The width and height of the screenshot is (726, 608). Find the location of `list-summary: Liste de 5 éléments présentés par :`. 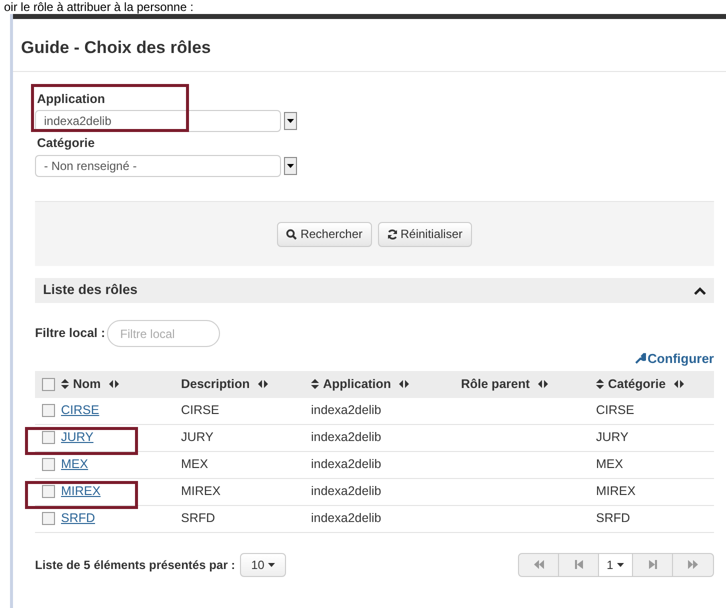

list-summary: Liste de 5 éléments présentés par : is located at coordinates (135, 565).